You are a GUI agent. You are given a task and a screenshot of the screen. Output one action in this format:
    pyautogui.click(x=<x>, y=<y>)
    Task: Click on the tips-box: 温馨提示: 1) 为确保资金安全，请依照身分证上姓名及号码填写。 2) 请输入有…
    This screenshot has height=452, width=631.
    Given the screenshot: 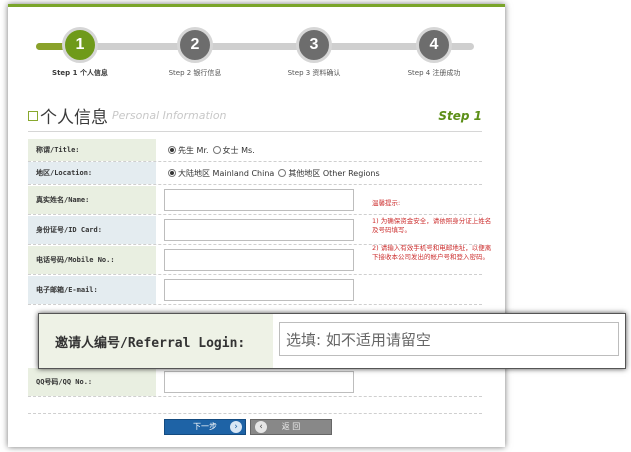 What is the action you would take?
    pyautogui.click(x=432, y=235)
    